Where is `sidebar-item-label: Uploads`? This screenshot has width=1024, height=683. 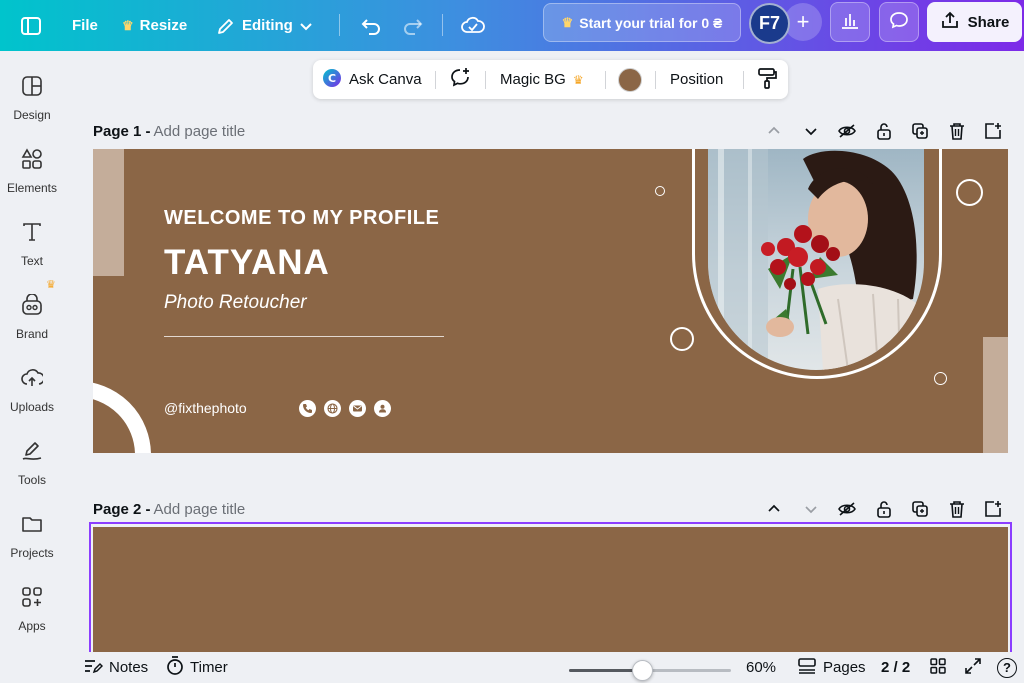
sidebar-item-label: Uploads is located at coordinates (32, 407).